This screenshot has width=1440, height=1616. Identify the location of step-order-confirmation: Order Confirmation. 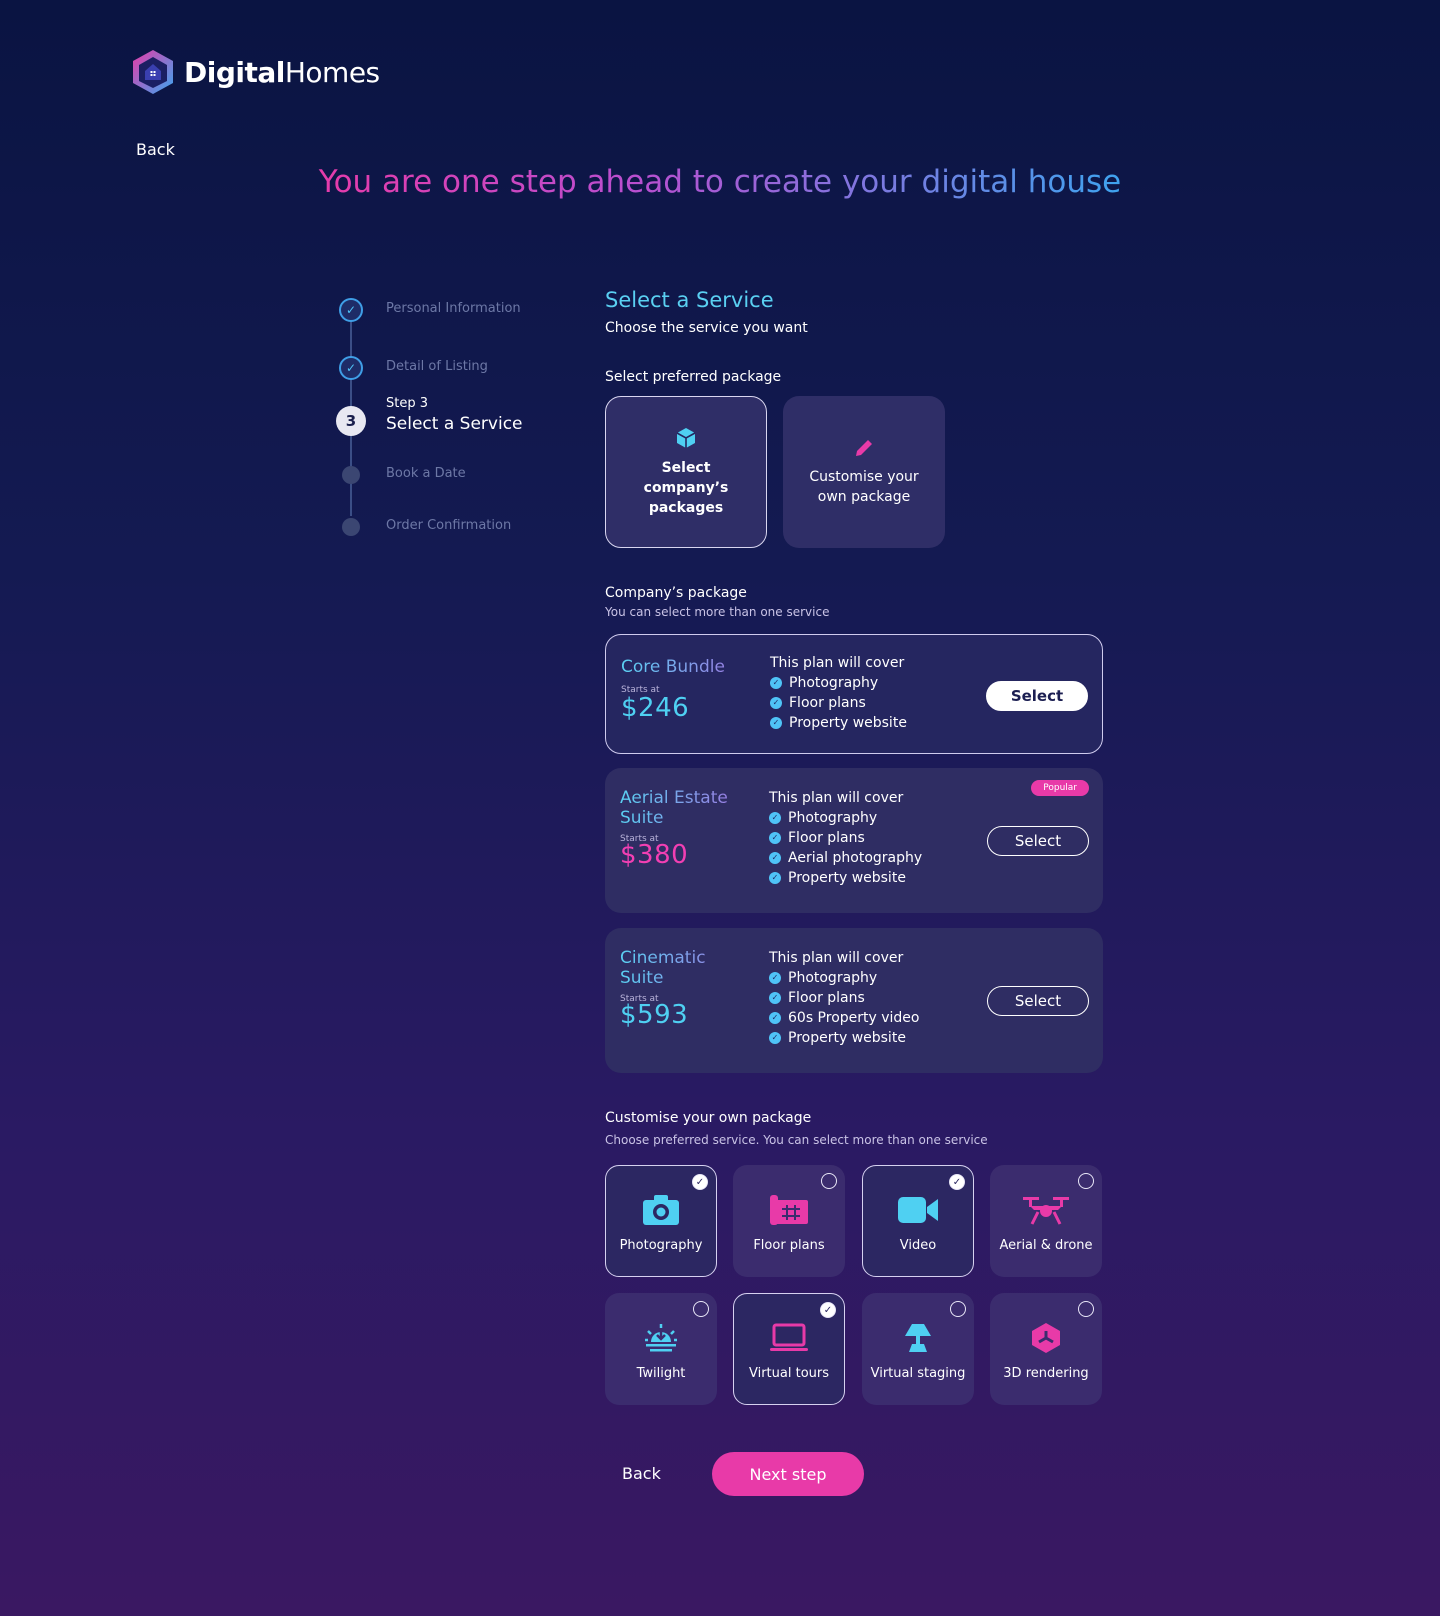
(423, 527).